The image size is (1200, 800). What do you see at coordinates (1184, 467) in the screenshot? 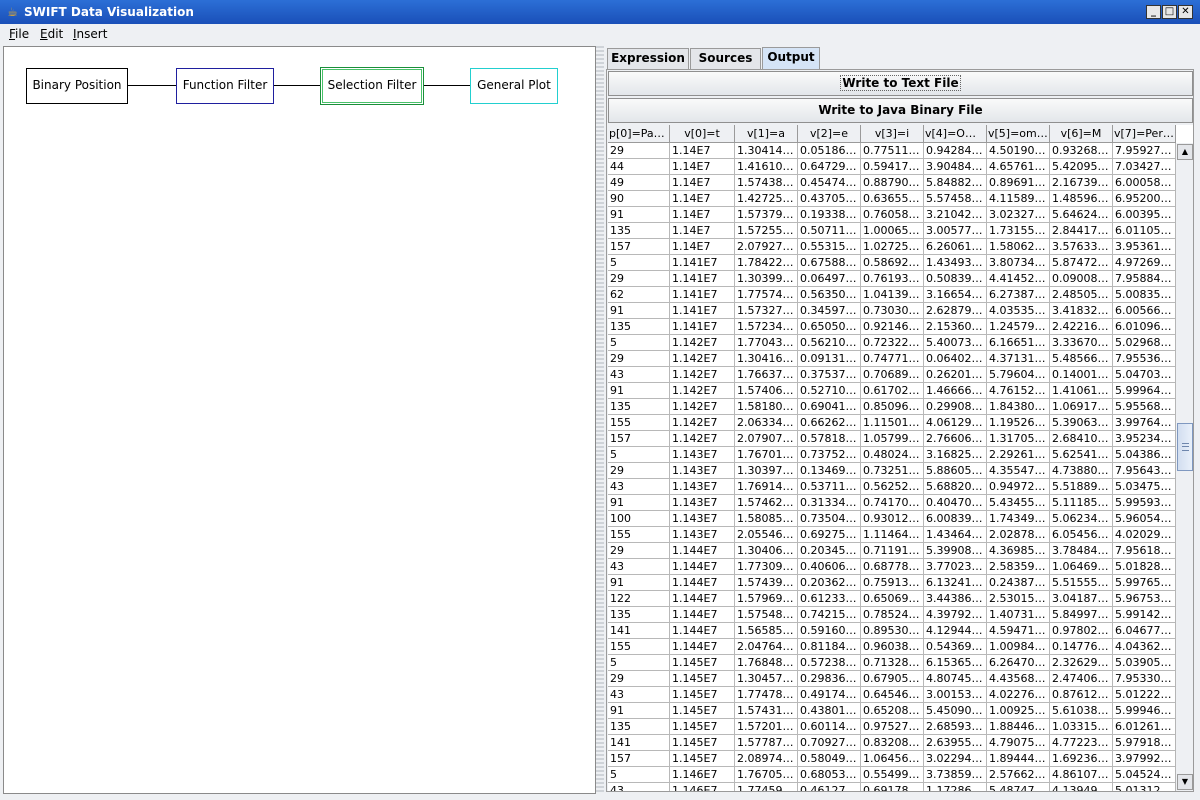
I see `vertical-scrollbar: ▲ ▼` at bounding box center [1184, 467].